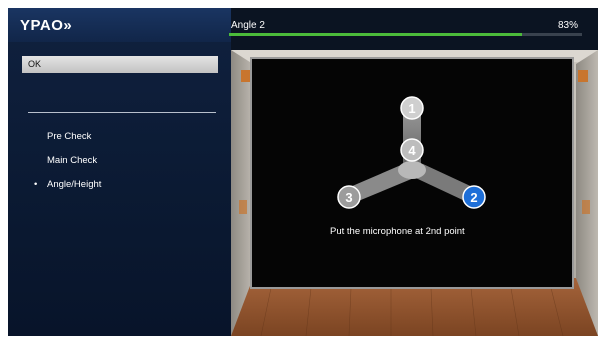  What do you see at coordinates (119, 25) in the screenshot?
I see `brand-bar: YPAO»` at bounding box center [119, 25].